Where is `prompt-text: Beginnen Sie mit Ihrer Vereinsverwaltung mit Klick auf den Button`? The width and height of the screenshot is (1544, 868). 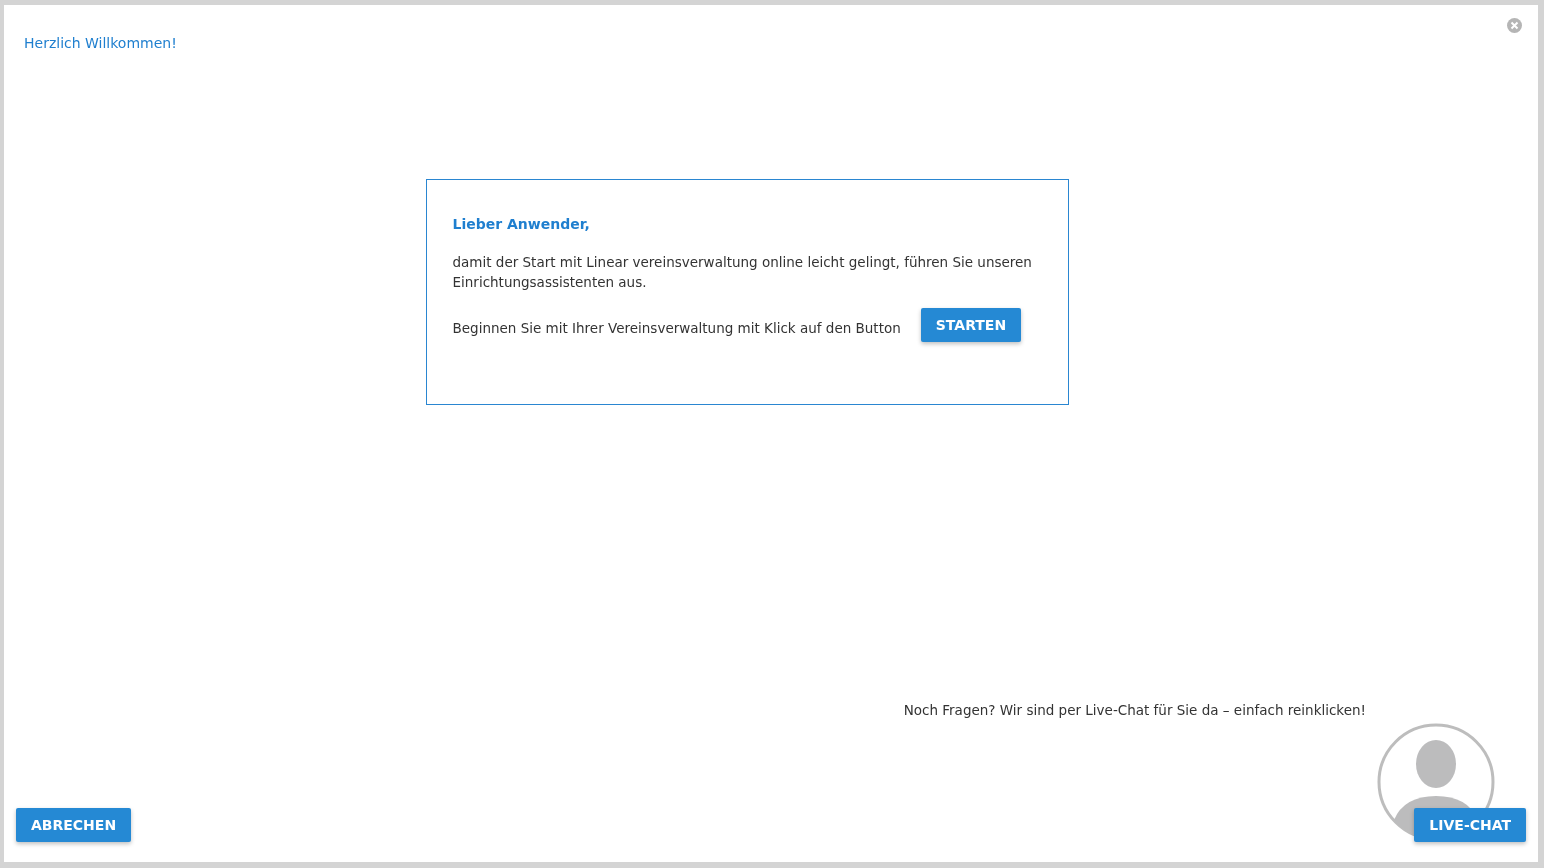 prompt-text: Beginnen Sie mit Ihrer Vereinsverwaltung mit Klick auf den Button is located at coordinates (676, 327).